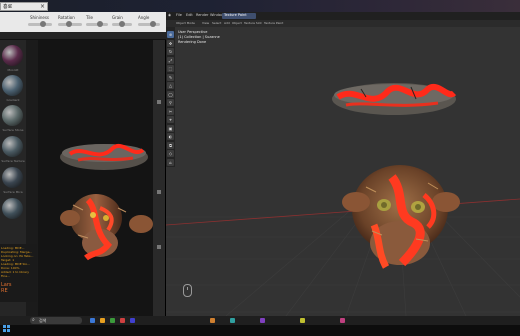  I want to click on search-icon: ⌕, so click(33, 320).